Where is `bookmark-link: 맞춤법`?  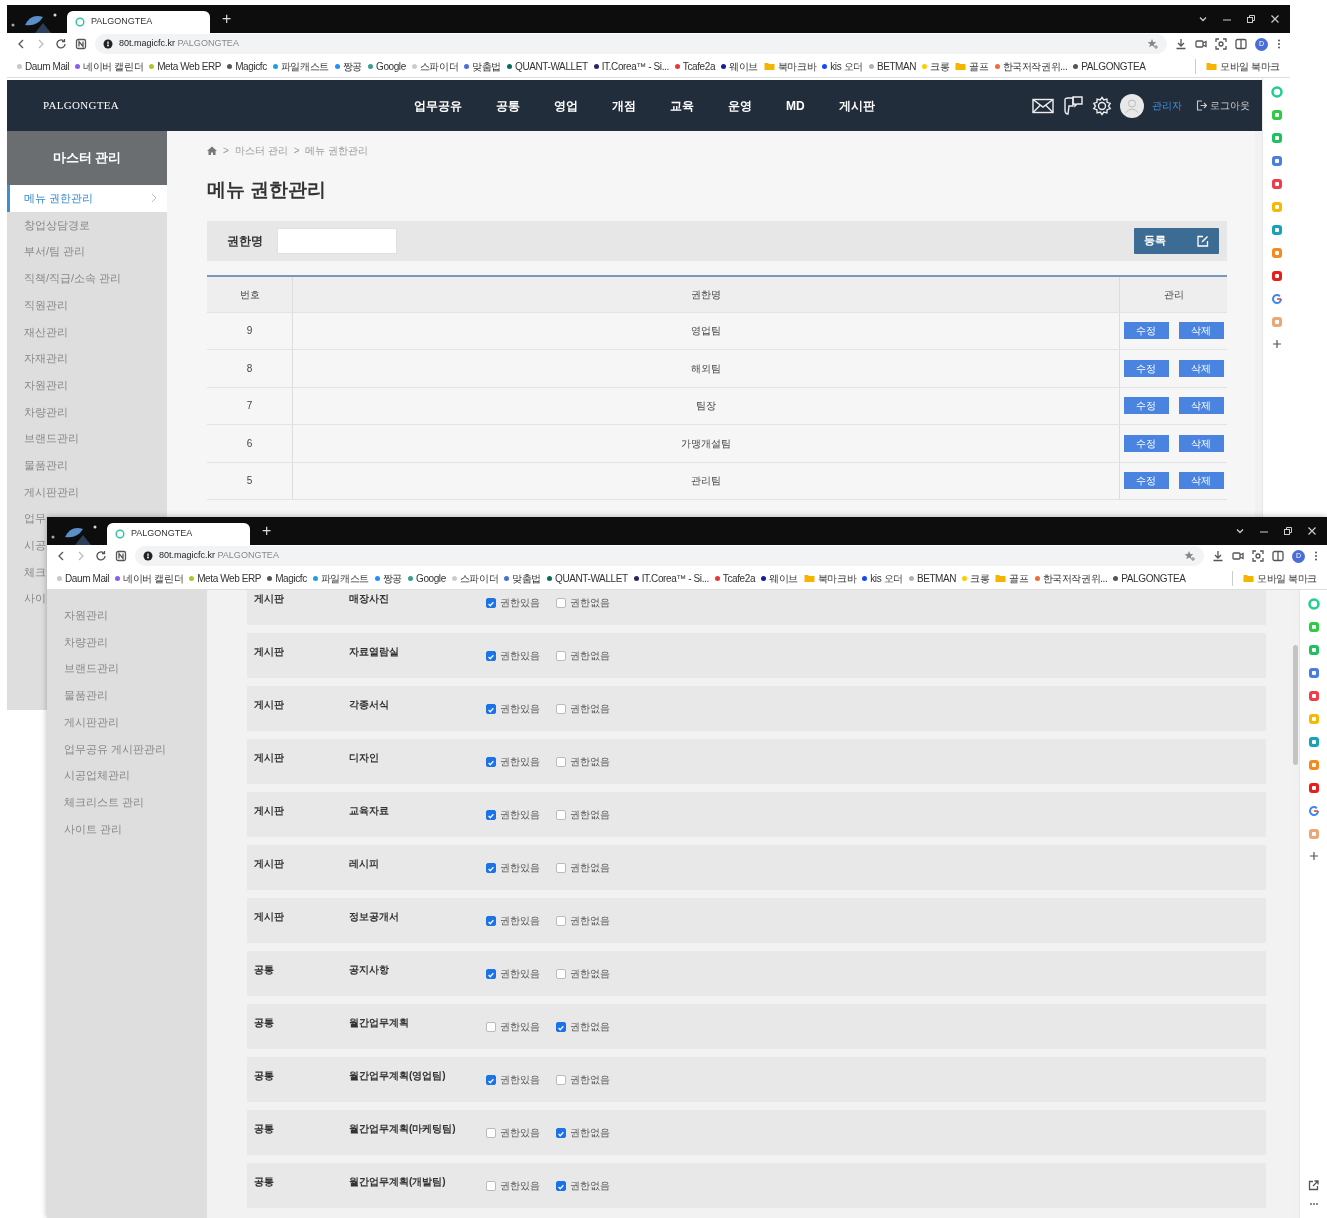 bookmark-link: 맞춤법 is located at coordinates (483, 66).